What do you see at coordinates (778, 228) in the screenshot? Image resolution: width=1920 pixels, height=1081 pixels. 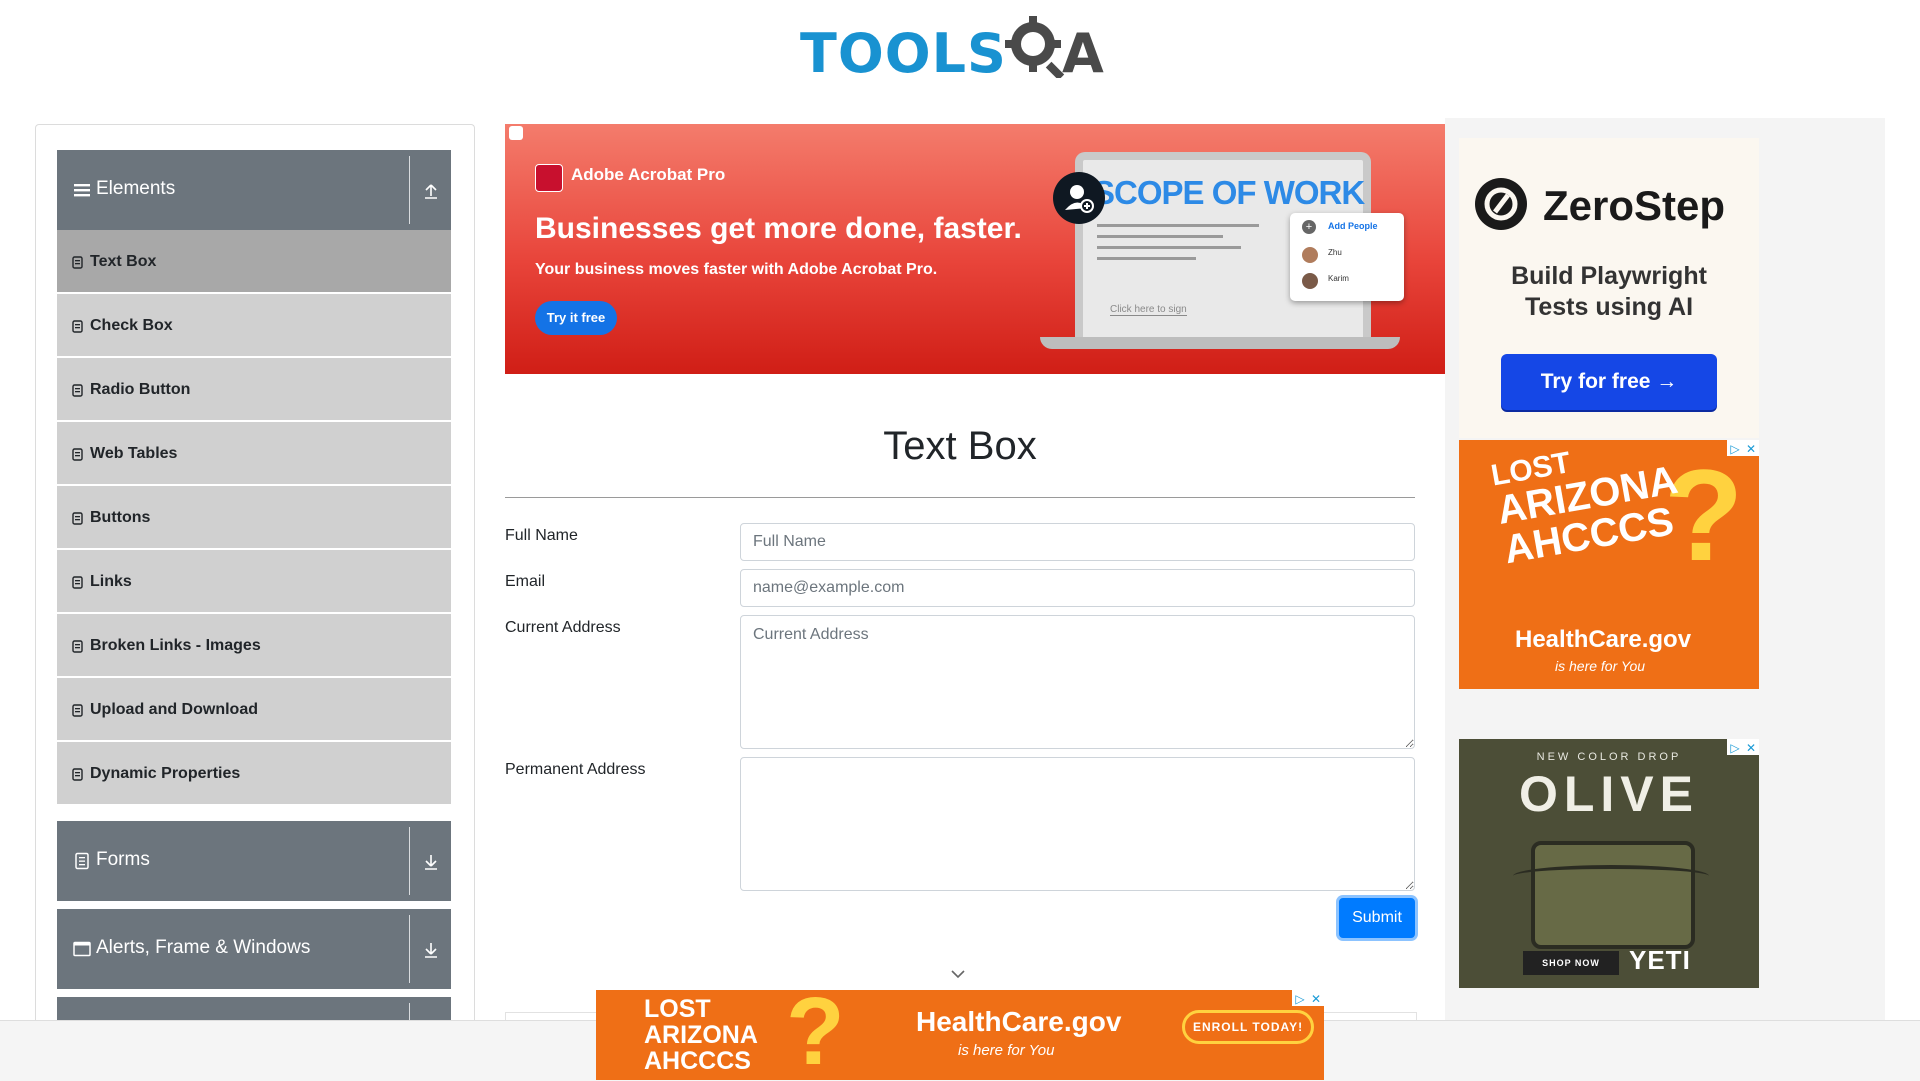 I see `ad-headline: Businesses get more done, faster.` at bounding box center [778, 228].